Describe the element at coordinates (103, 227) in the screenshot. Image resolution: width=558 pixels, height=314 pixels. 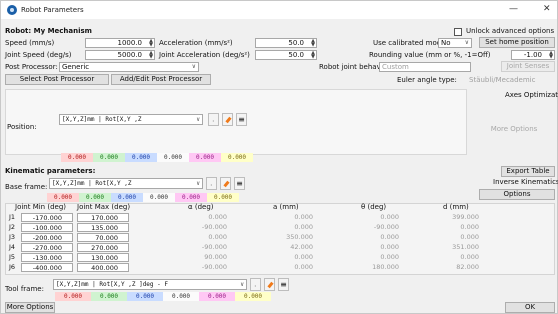
I see `joint-max-input: 135.000` at that location.